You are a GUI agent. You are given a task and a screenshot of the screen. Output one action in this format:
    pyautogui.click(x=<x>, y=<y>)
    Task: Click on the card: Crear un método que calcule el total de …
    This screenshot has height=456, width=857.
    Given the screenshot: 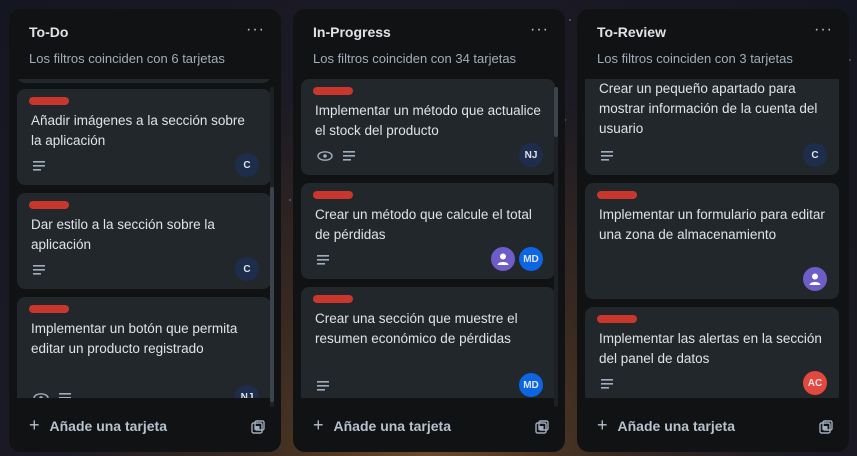 What is the action you would take?
    pyautogui.click(x=428, y=231)
    